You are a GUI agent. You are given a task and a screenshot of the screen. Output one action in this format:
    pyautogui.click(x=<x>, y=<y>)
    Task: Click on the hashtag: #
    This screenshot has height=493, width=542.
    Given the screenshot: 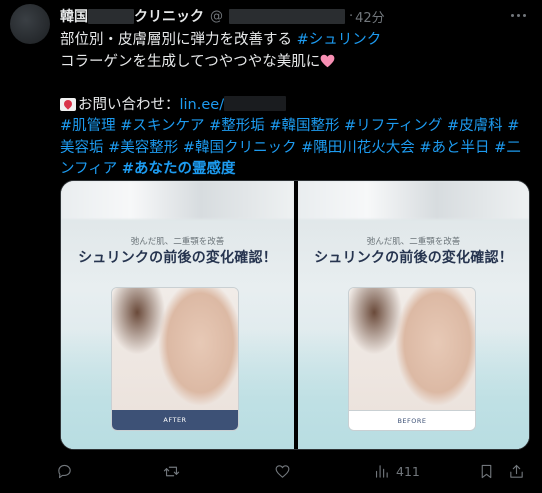 What is the action you would take?
    pyautogui.click(x=513, y=126)
    